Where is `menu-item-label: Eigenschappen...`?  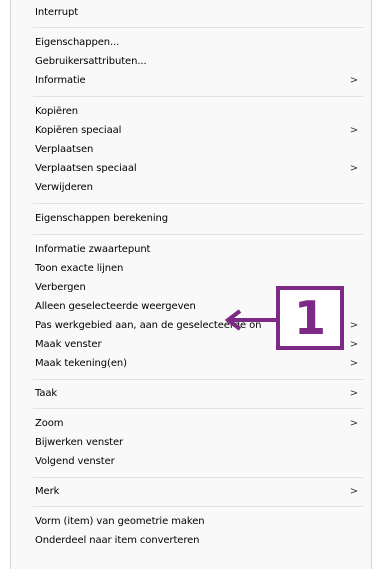 menu-item-label: Eigenschappen... is located at coordinates (77, 42).